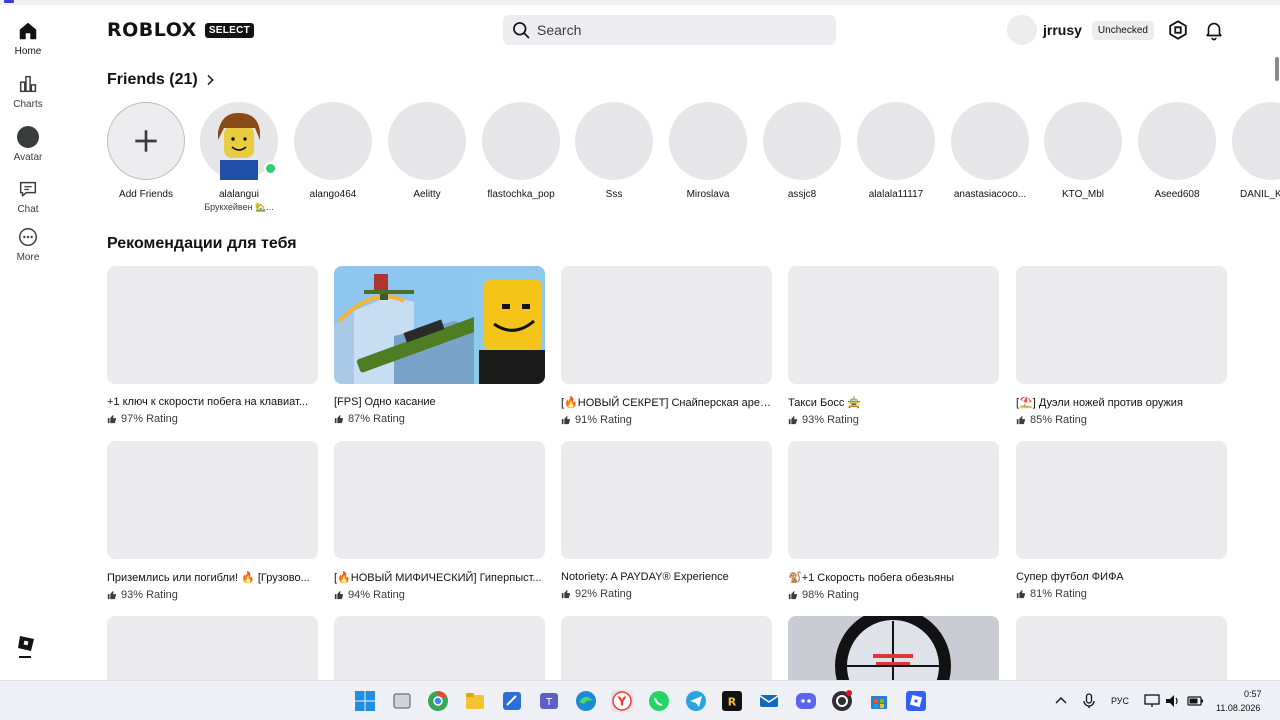 The height and width of the screenshot is (720, 1280). I want to click on game-card: Такси Босс 🚖 93% Rating, so click(893, 346).